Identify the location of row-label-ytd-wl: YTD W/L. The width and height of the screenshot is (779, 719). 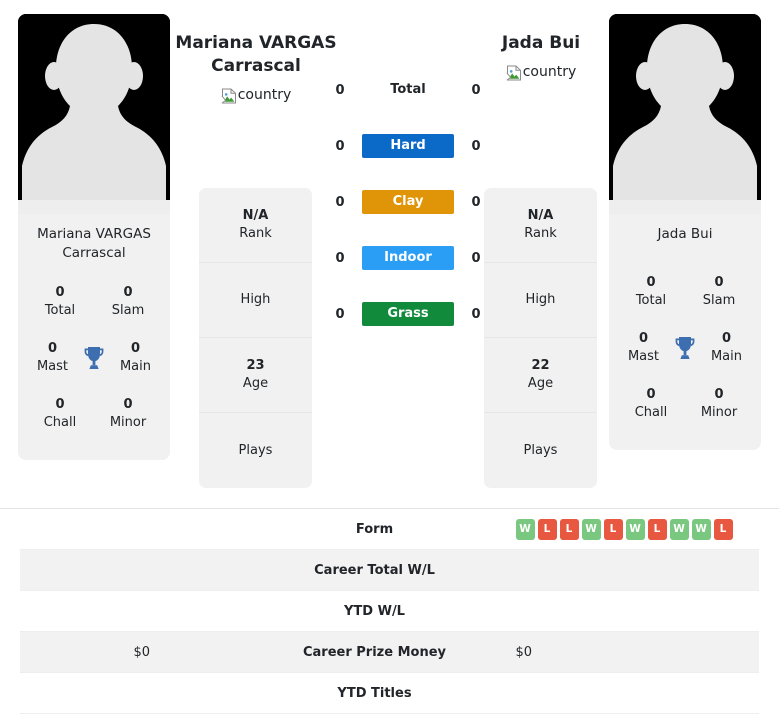
(374, 611).